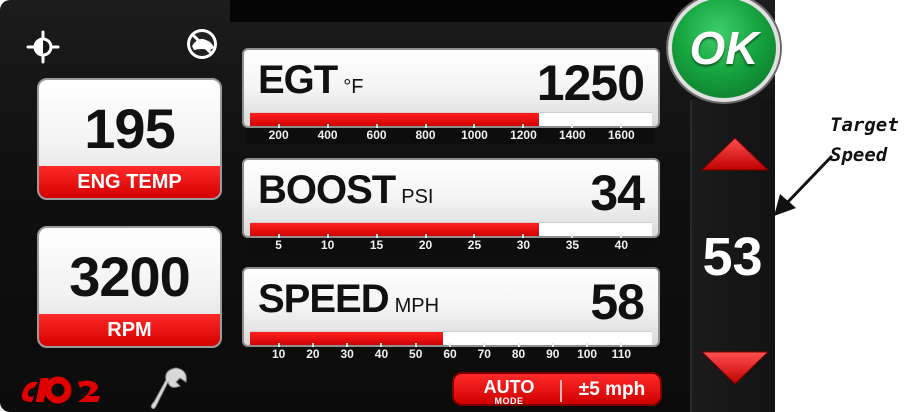  Describe the element at coordinates (875, 140) in the screenshot. I see `target-speed-annotation: Target Speed` at that location.